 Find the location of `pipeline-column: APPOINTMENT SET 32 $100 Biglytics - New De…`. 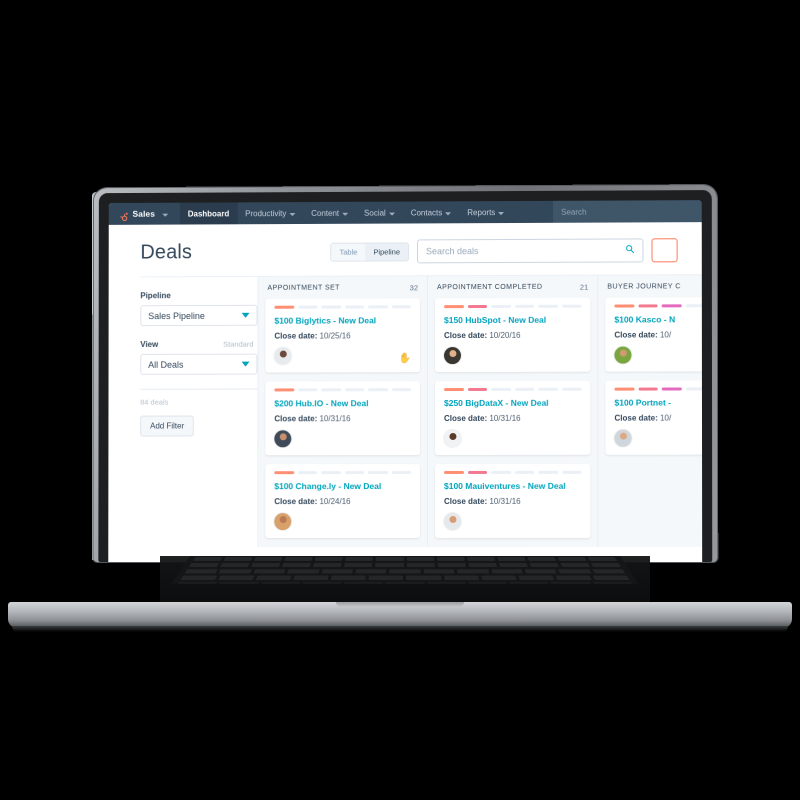

pipeline-column: APPOINTMENT SET 32 $100 Biglytics - New De… is located at coordinates (343, 412).